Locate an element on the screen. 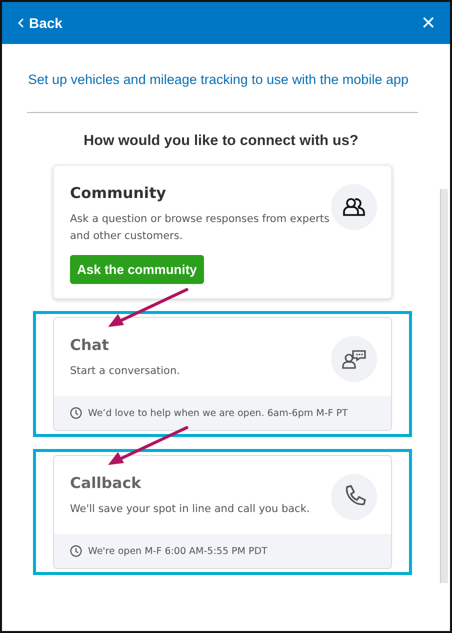  close-button: ✕ is located at coordinates (428, 23).